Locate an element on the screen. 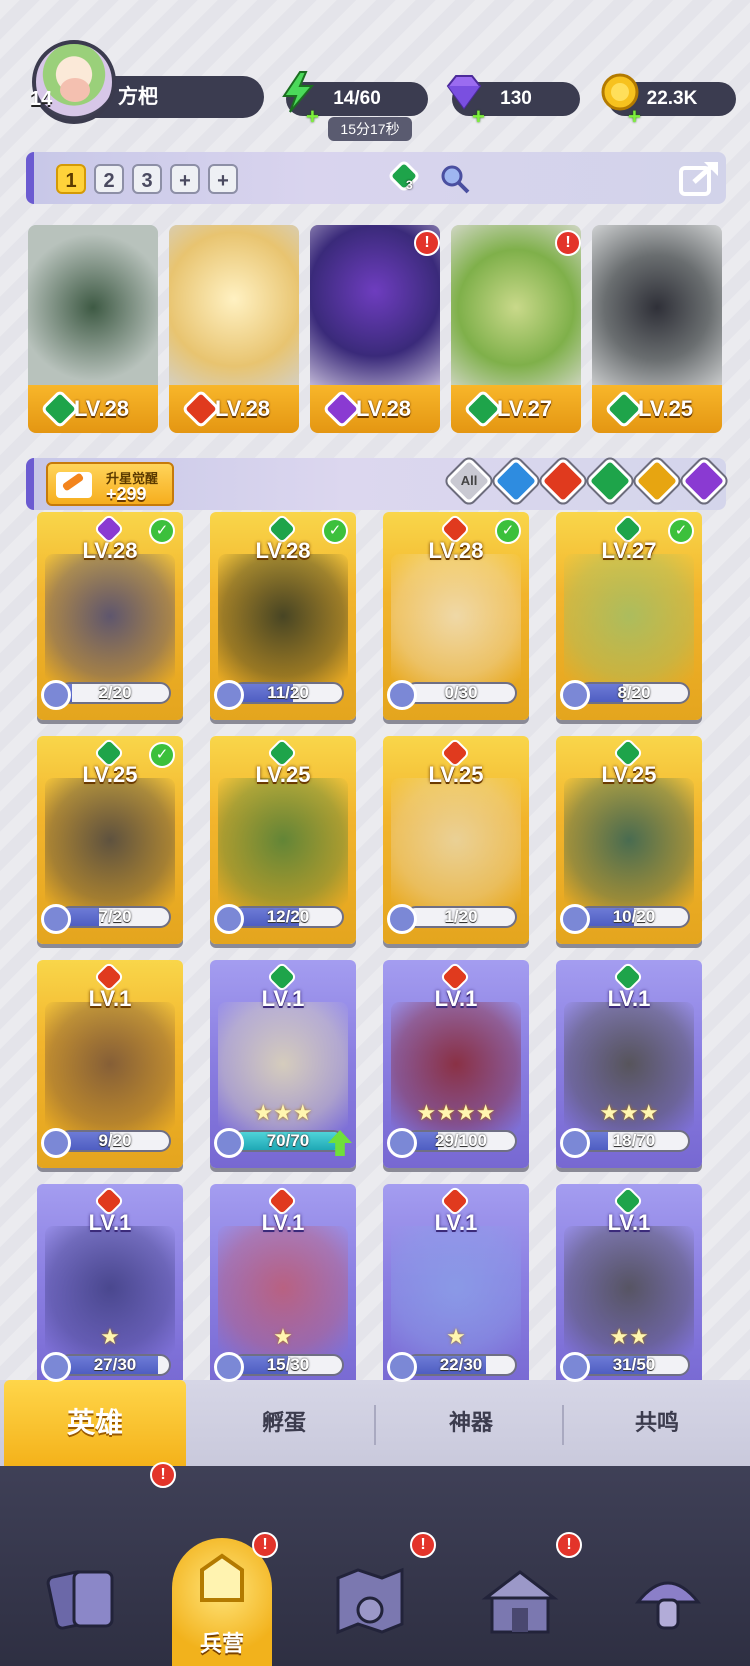 The image size is (750, 1666). team-slot-2: 2 is located at coordinates (109, 179).